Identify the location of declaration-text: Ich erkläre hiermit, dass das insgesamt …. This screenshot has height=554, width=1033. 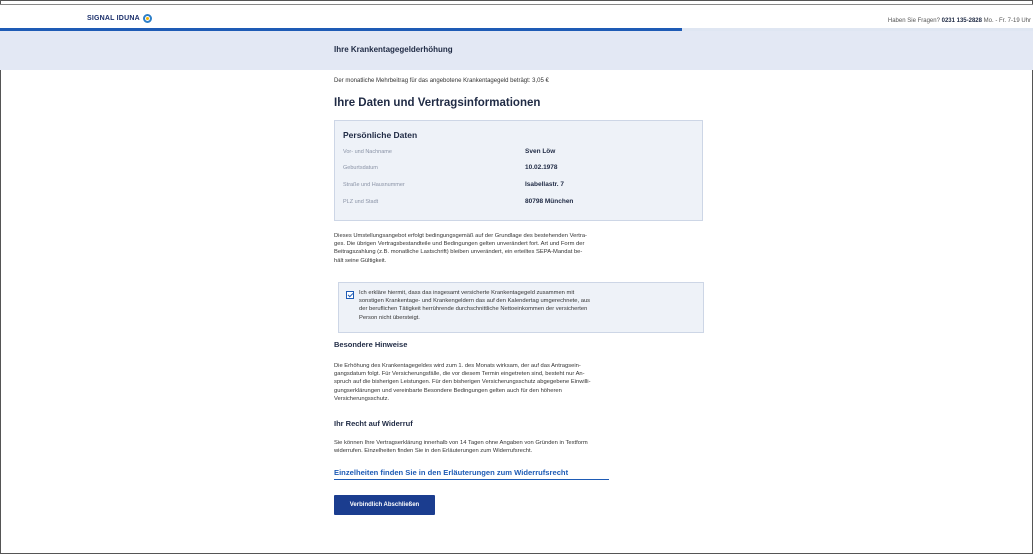
(528, 305).